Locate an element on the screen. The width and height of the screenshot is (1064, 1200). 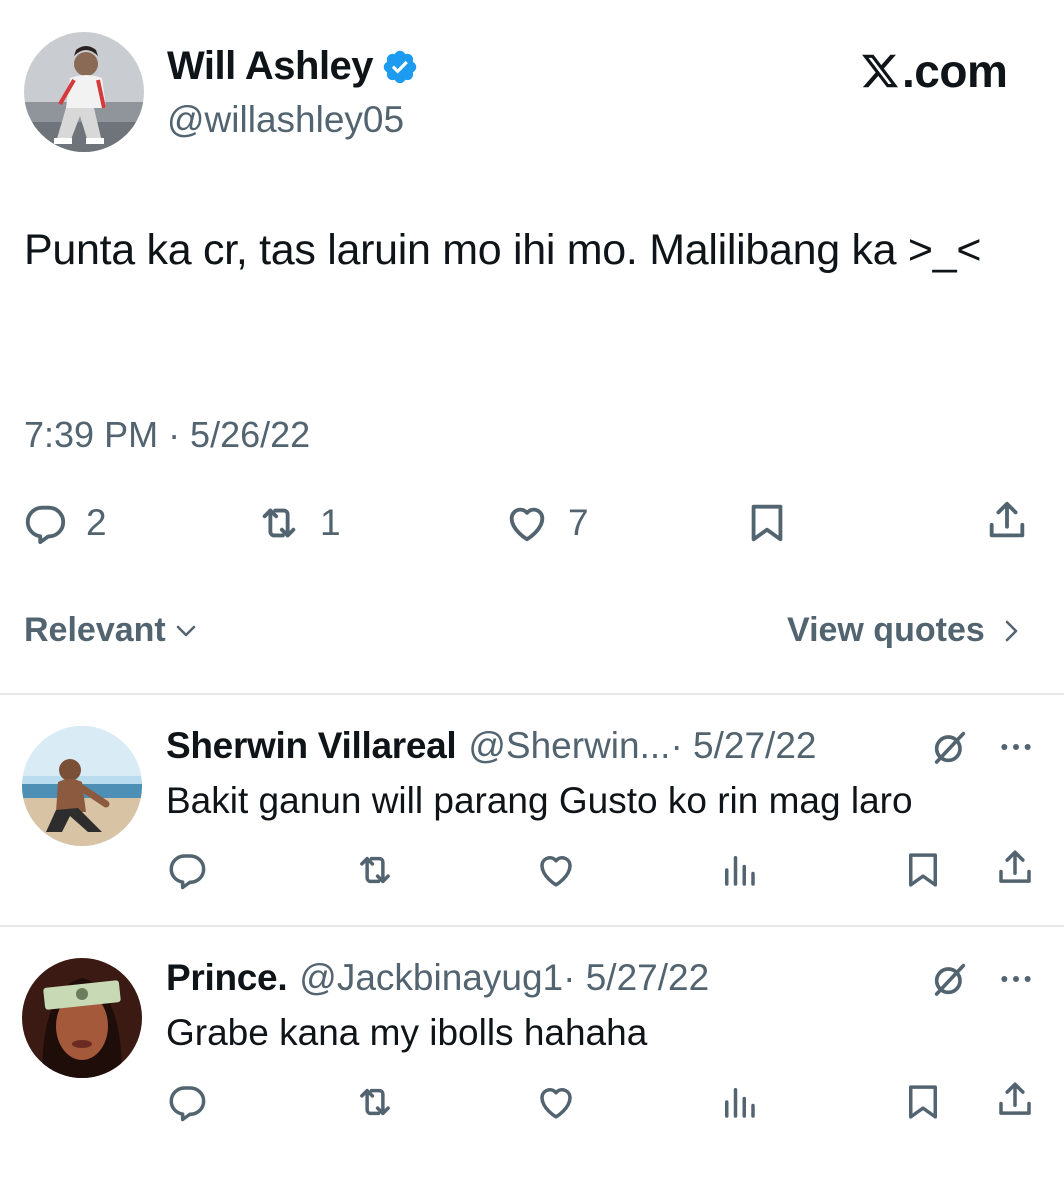
share-button is located at coordinates (1007, 521).